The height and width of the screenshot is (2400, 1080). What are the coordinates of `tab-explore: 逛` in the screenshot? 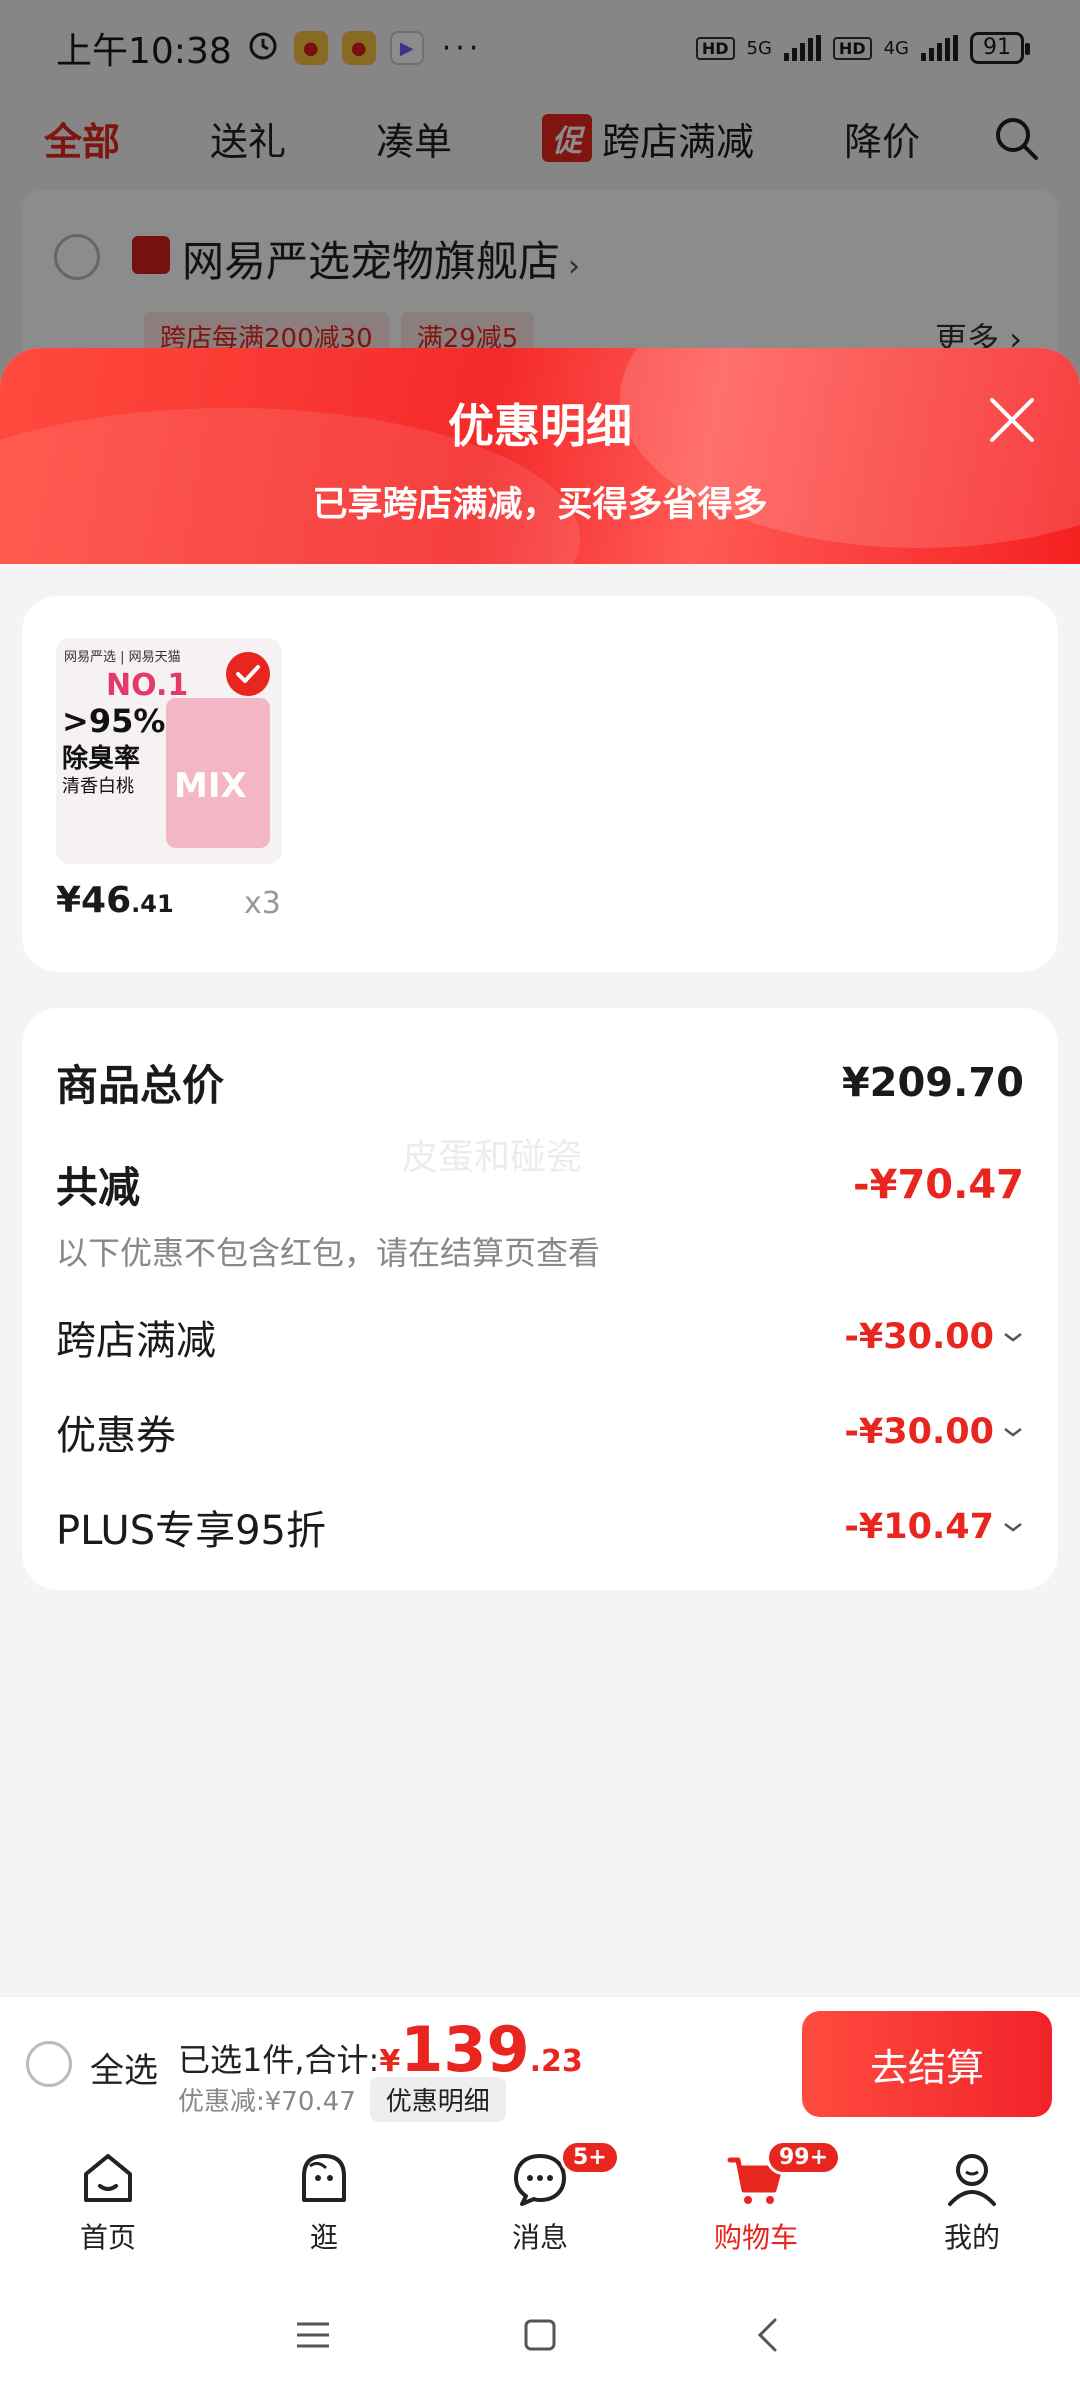 It's located at (324, 2200).